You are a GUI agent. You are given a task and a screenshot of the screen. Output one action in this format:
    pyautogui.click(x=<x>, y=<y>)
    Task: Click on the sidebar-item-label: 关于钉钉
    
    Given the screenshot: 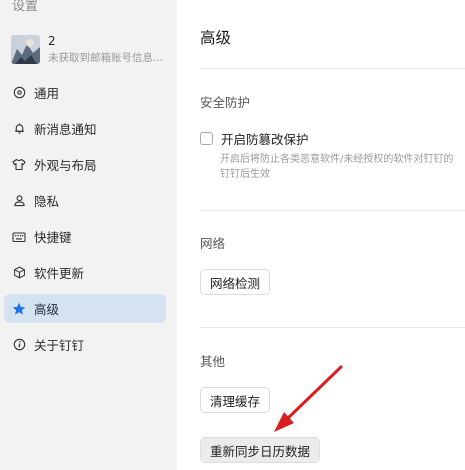 What is the action you would take?
    pyautogui.click(x=59, y=345)
    